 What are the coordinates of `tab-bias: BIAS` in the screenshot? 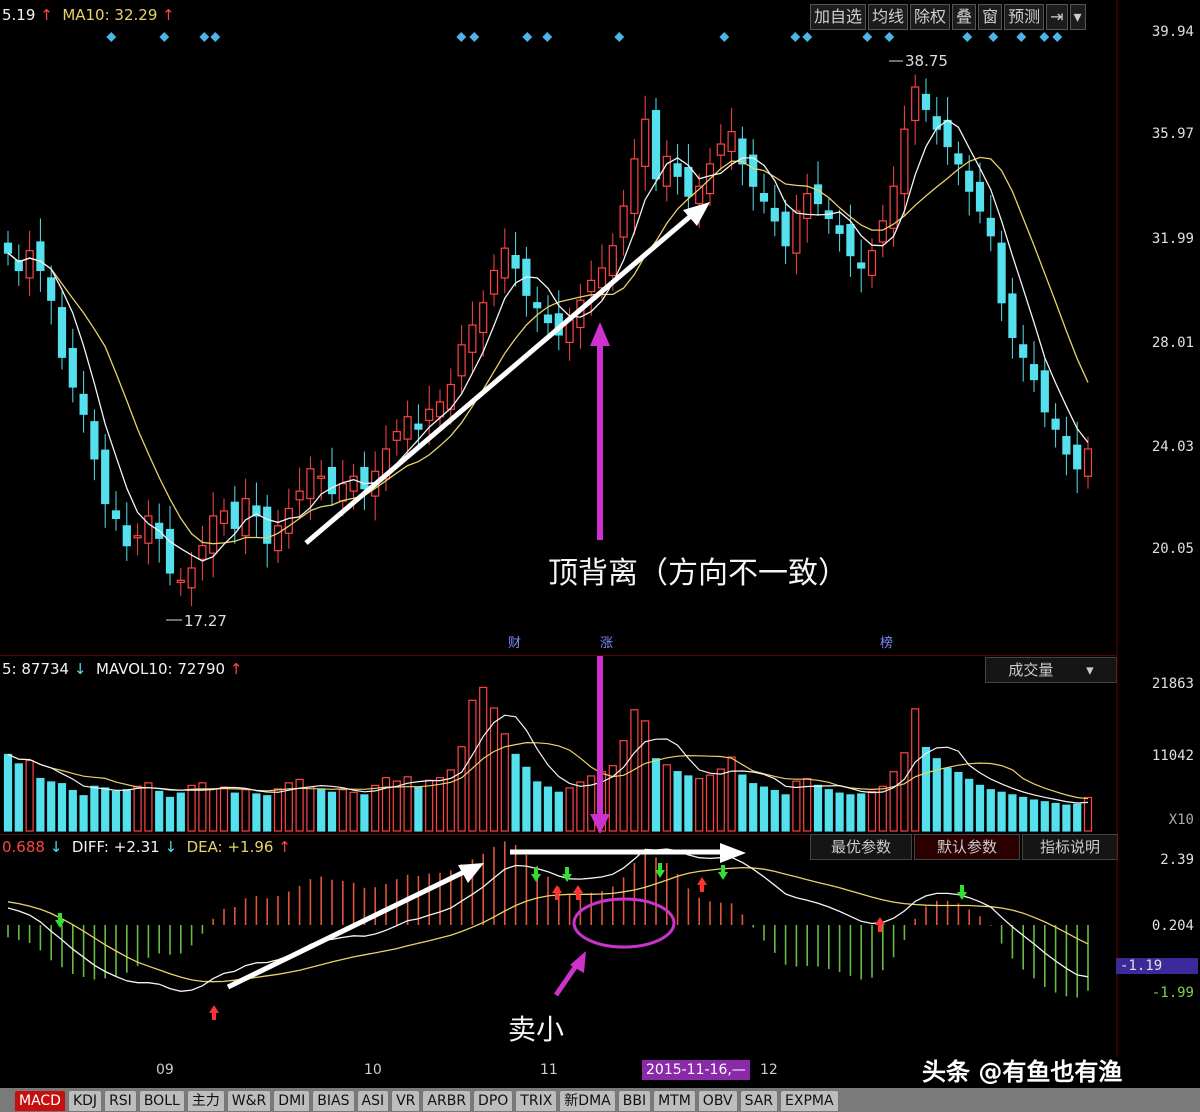 It's located at (333, 1101).